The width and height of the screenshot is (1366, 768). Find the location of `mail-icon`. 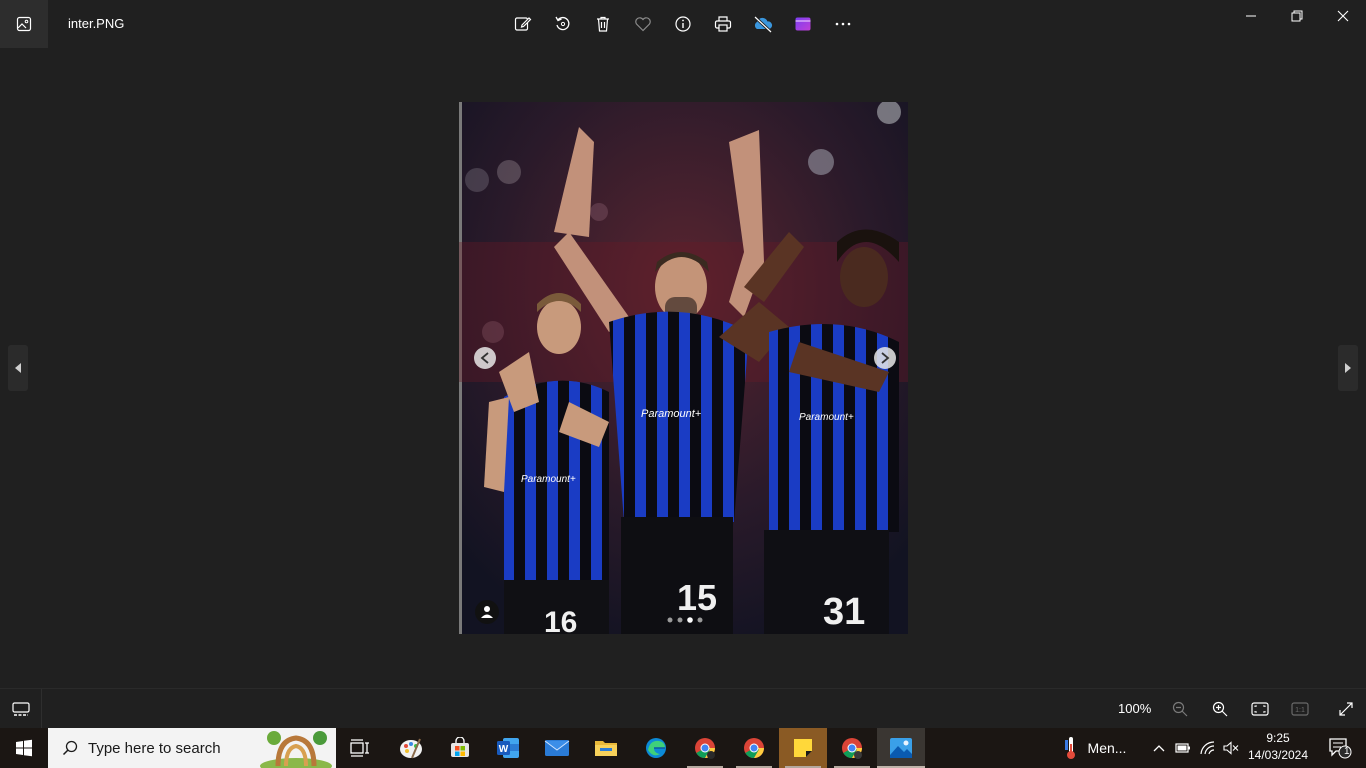

mail-icon is located at coordinates (557, 748).